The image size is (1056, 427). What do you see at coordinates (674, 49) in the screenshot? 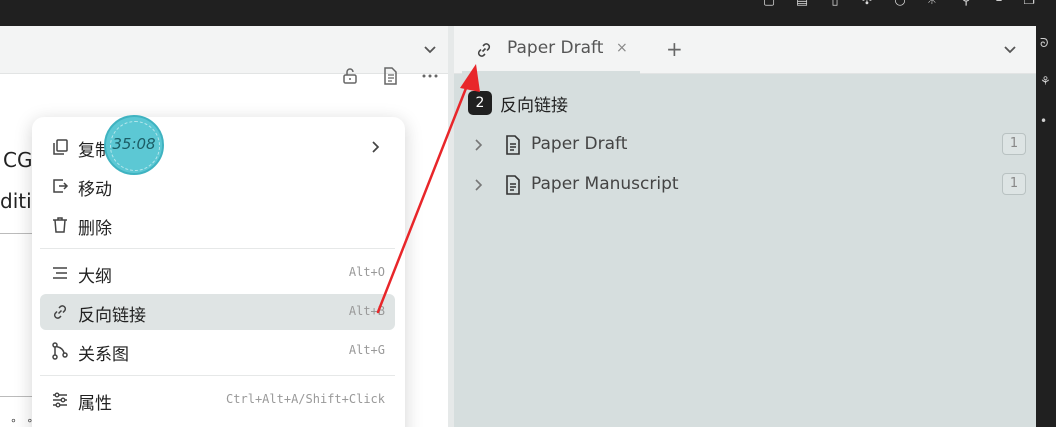
I see `new-tab-button: +` at bounding box center [674, 49].